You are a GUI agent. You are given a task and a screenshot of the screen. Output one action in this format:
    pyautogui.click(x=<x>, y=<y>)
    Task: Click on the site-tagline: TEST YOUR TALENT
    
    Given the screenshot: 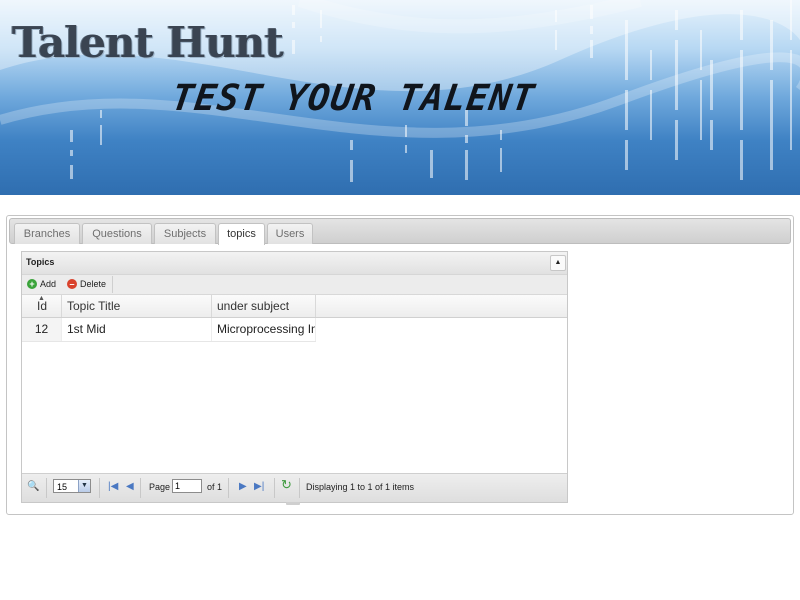 What is the action you would take?
    pyautogui.click(x=353, y=98)
    